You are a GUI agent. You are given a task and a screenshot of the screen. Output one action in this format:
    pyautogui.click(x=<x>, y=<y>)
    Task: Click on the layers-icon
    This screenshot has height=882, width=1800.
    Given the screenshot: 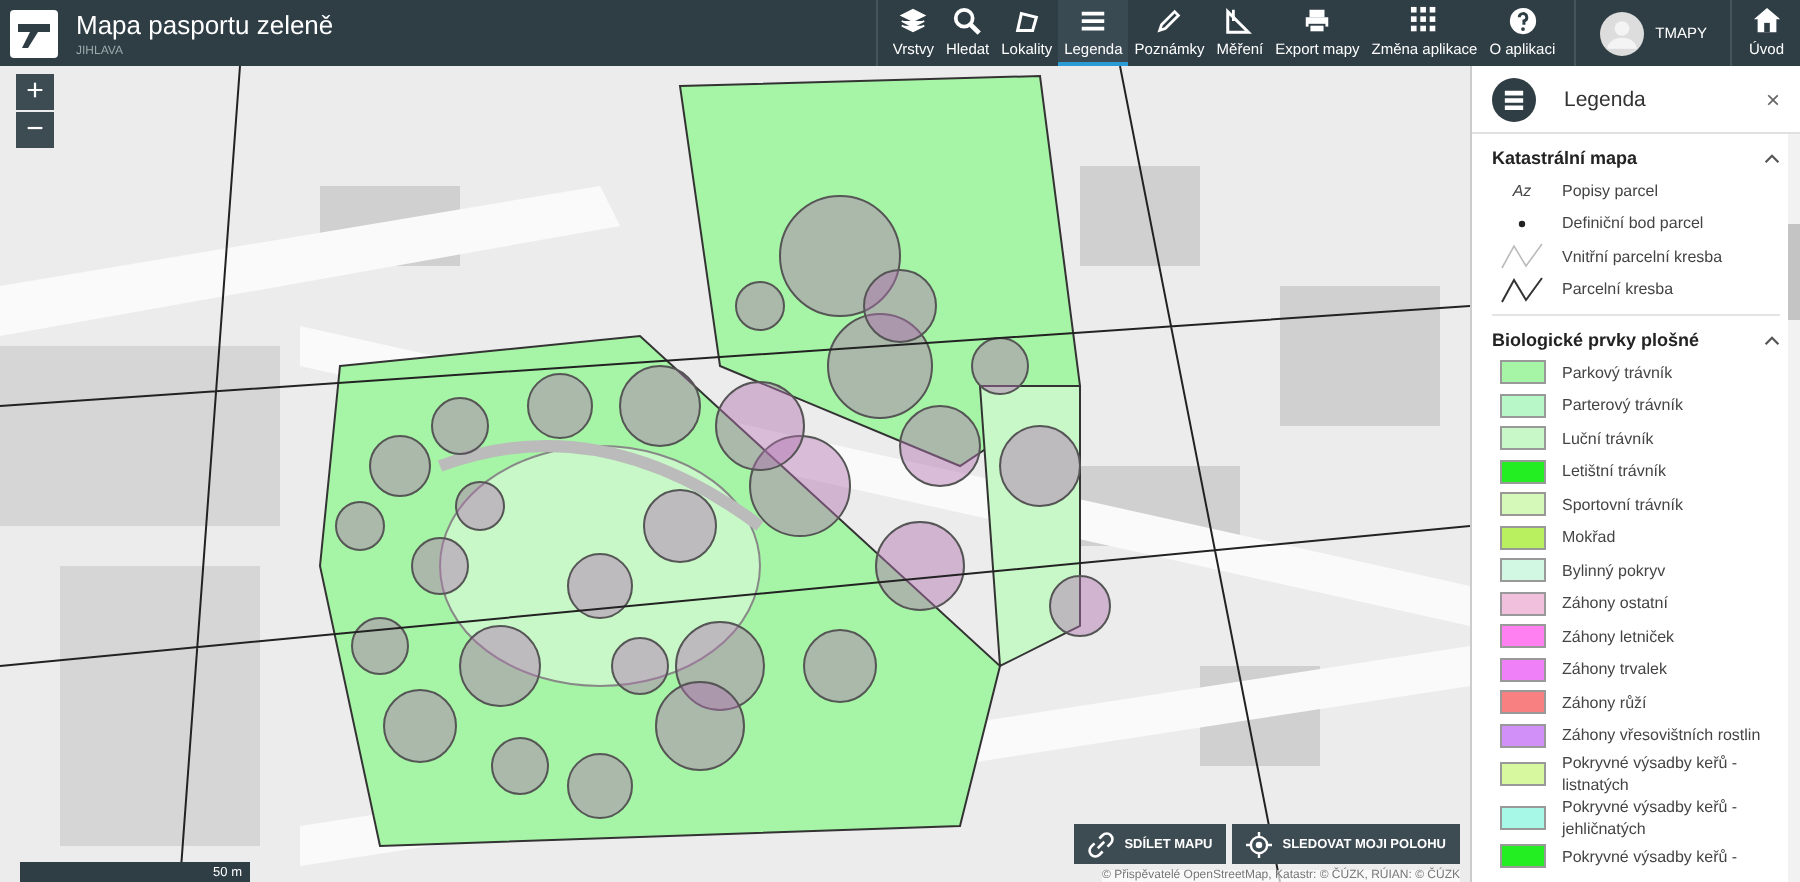 What is the action you would take?
    pyautogui.click(x=913, y=20)
    